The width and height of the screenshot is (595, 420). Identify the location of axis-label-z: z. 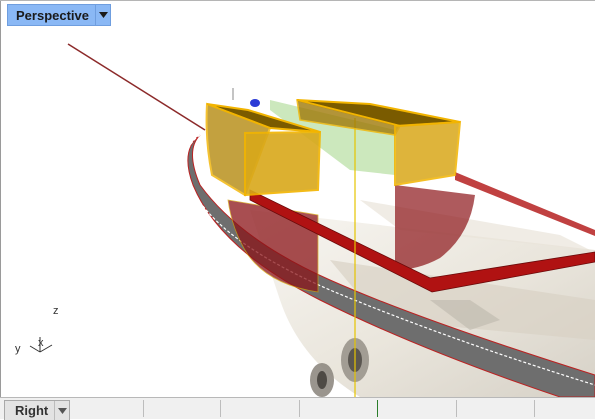
(56, 311).